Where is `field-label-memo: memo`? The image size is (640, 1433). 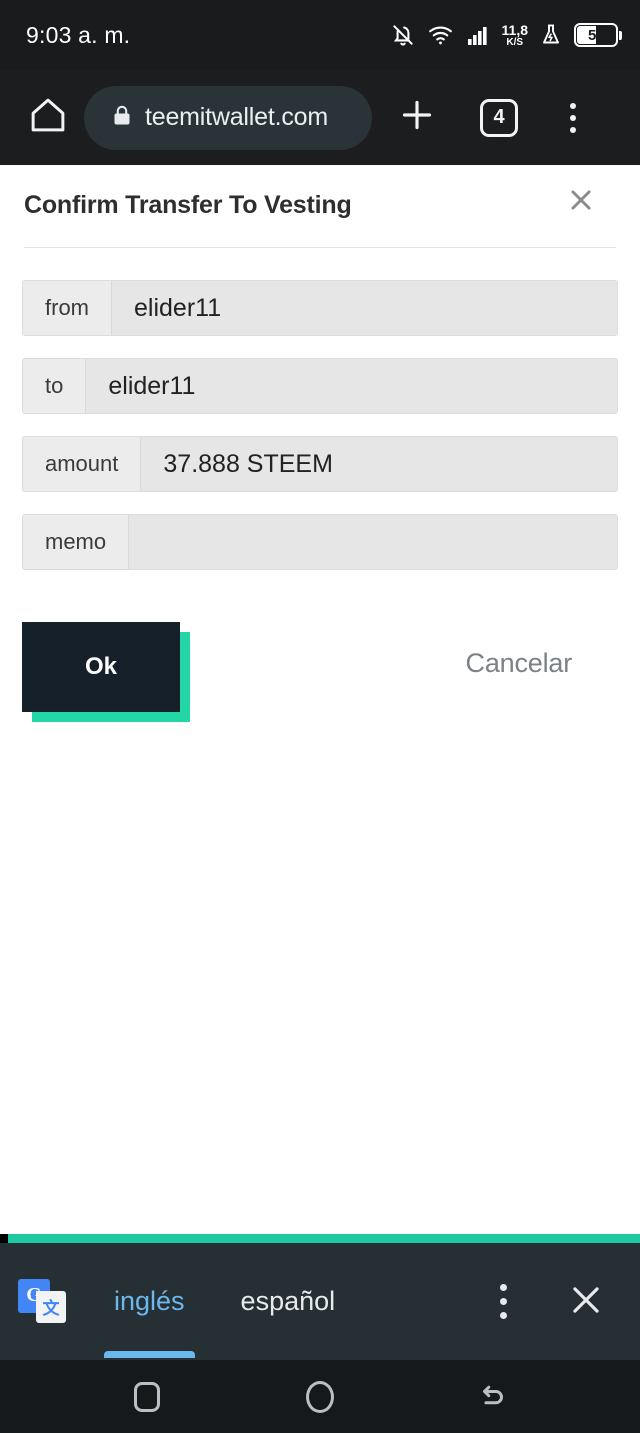
field-label-memo: memo is located at coordinates (76, 542).